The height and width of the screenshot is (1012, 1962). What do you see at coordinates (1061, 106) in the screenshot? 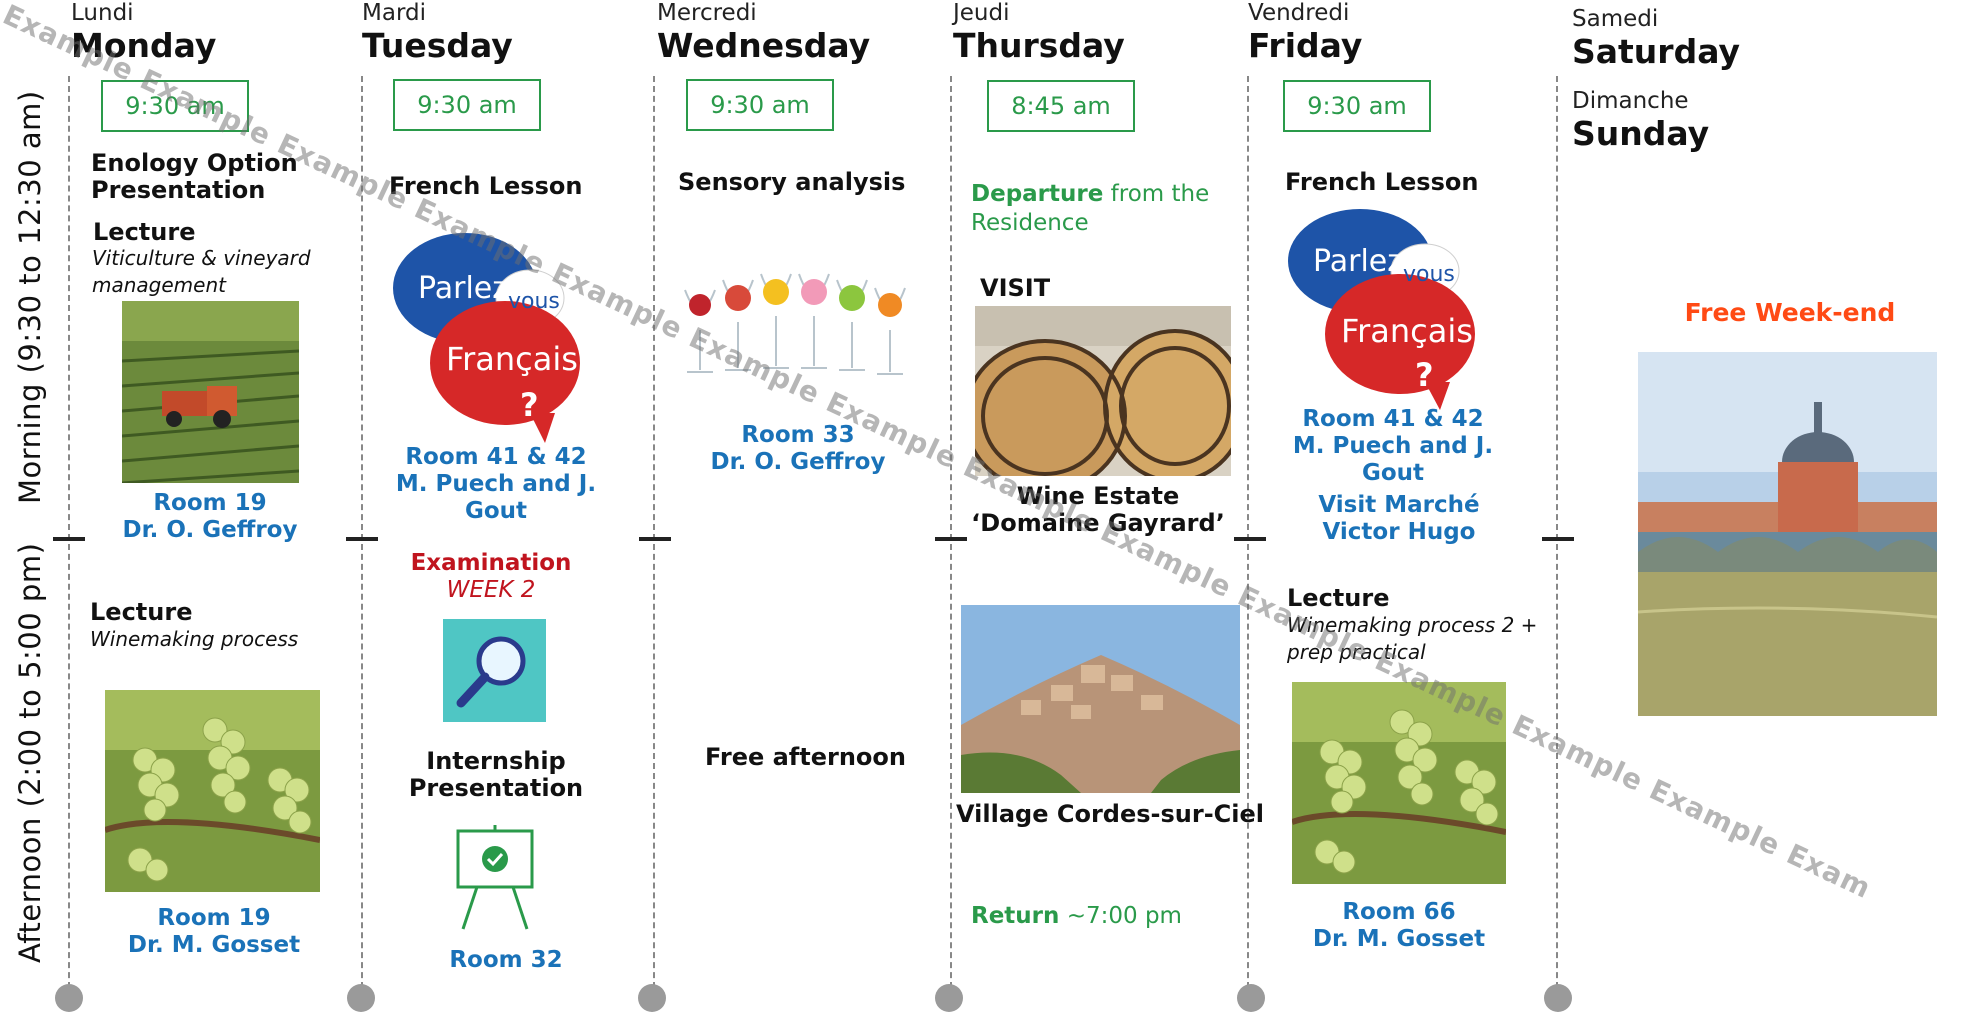
I see `thursday-time: 8:45 am` at bounding box center [1061, 106].